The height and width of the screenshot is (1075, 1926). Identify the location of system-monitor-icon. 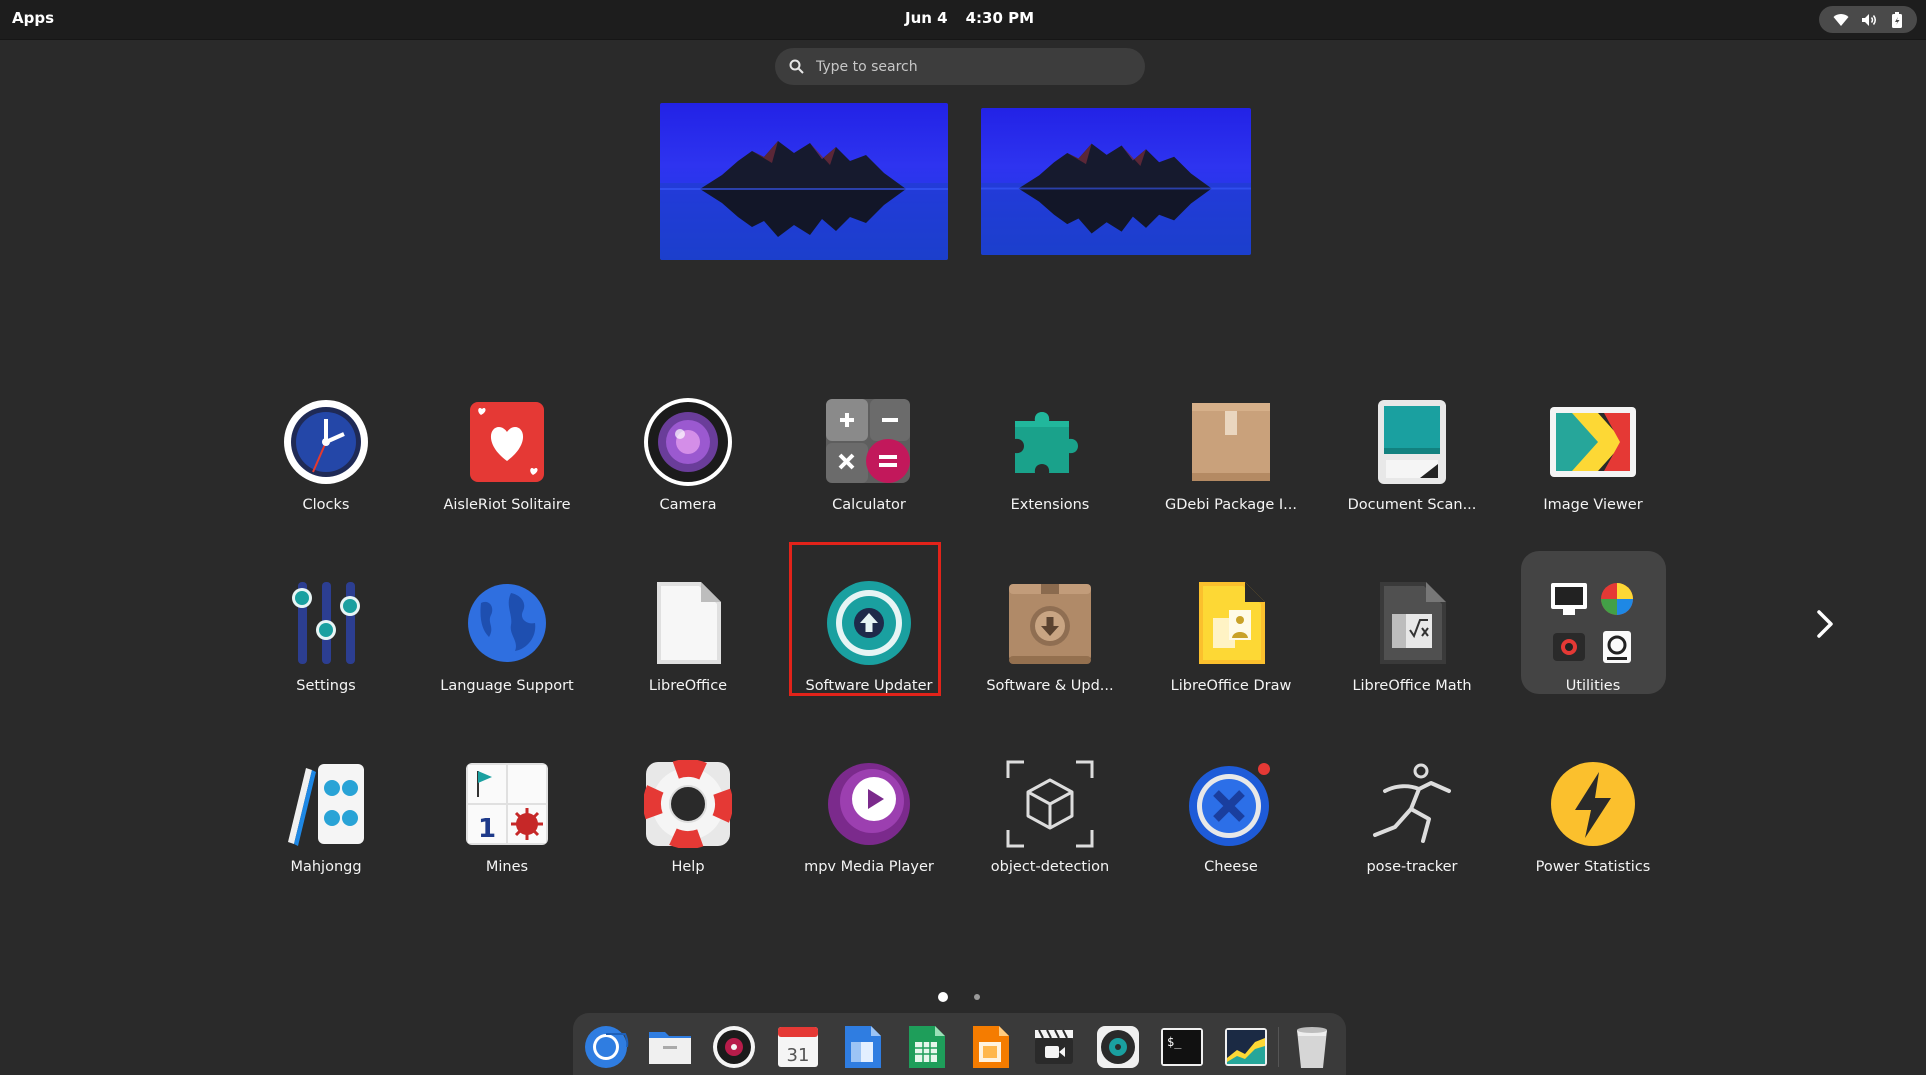
(1246, 1047).